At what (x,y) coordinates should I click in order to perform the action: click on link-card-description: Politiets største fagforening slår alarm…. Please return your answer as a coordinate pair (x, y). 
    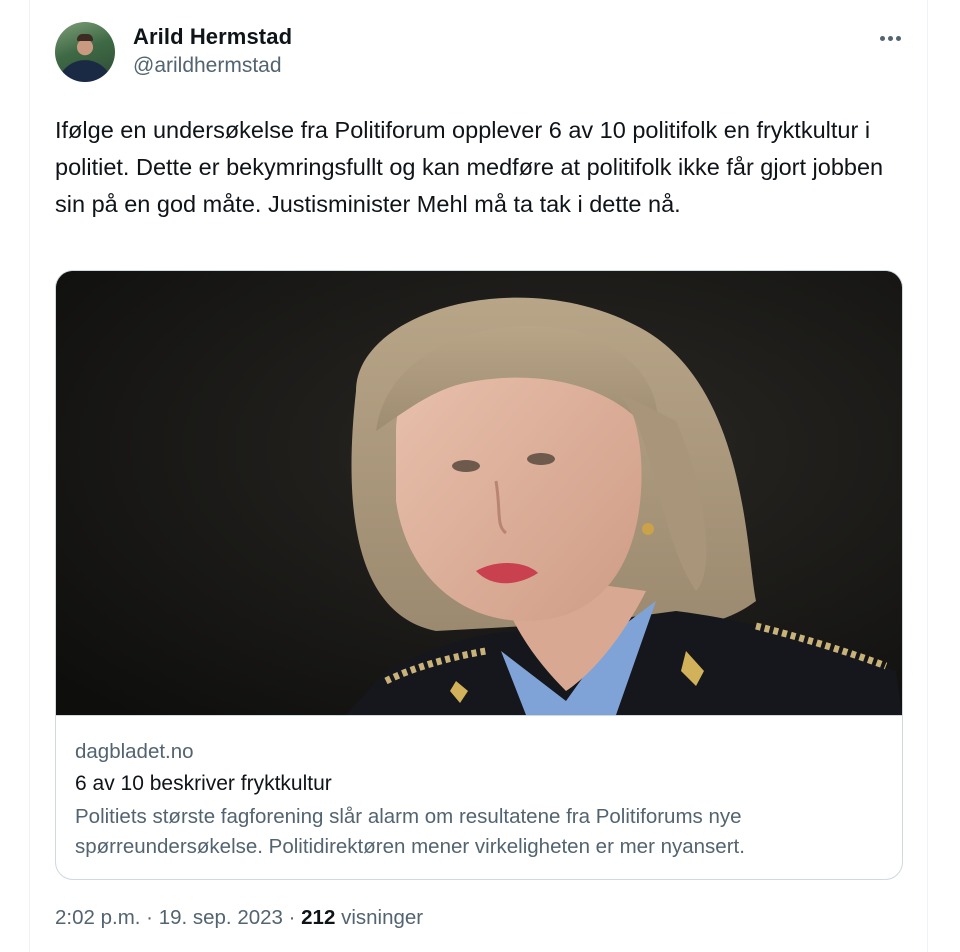
    Looking at the image, I should click on (410, 831).